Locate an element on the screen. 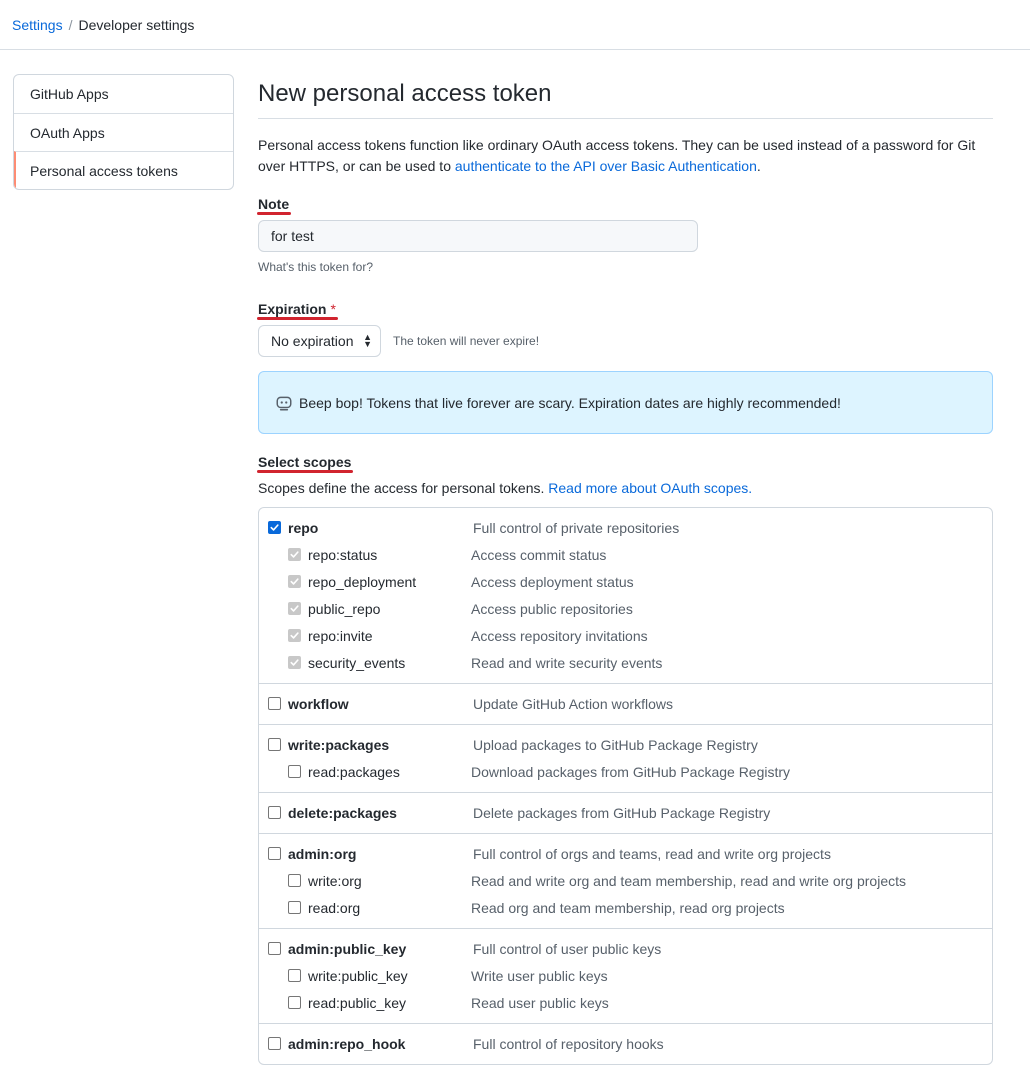 The width and height of the screenshot is (1030, 1065). sidebar-item-github-apps: GitHub Apps is located at coordinates (123, 94).